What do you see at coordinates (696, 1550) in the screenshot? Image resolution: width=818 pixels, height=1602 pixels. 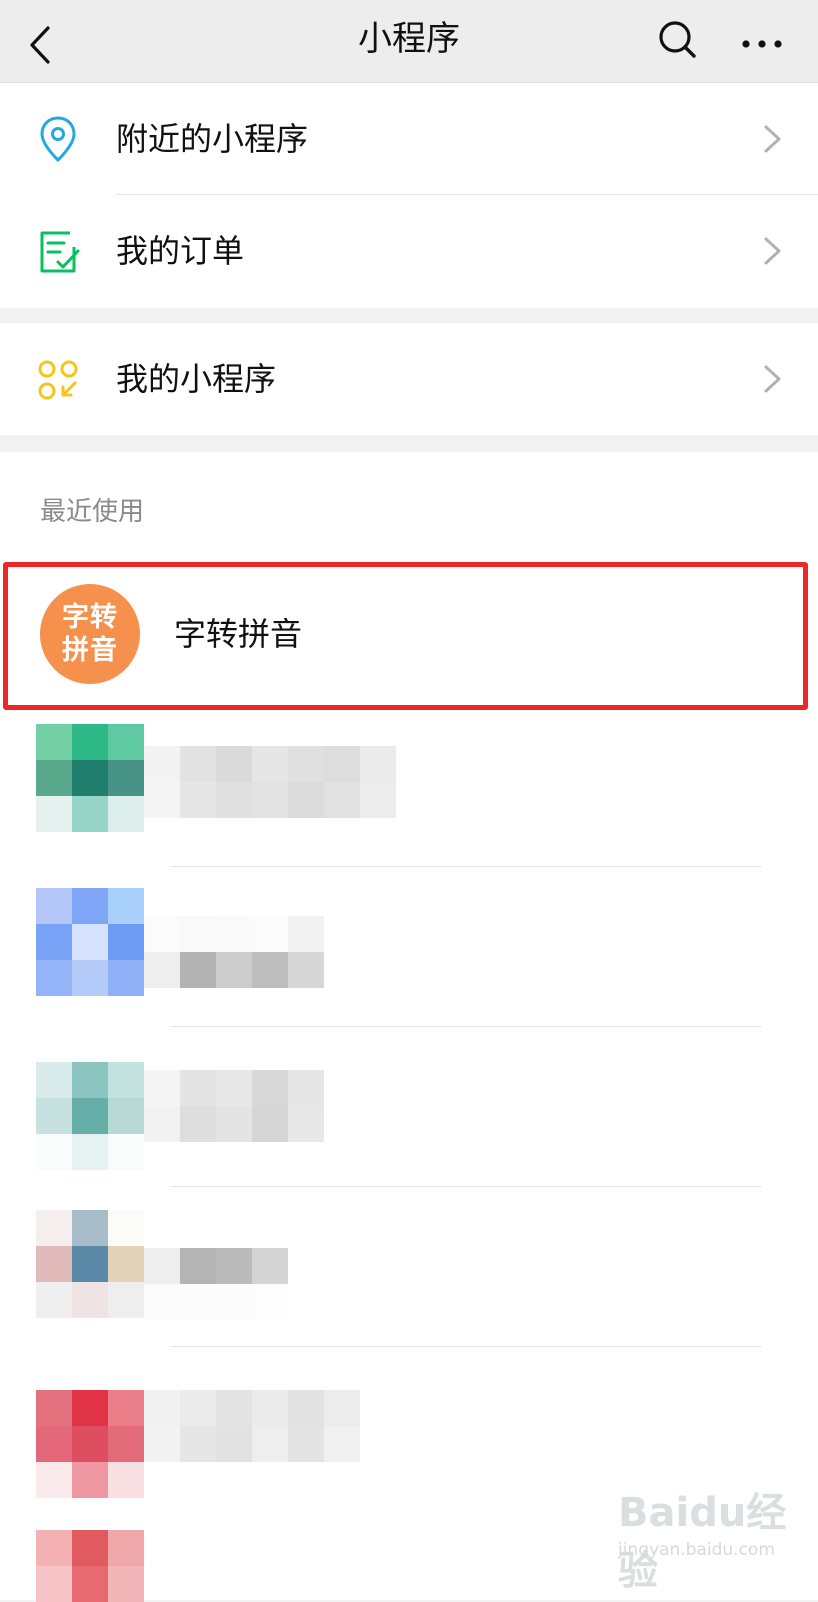 I see `watermark-url: jingyan.baidu.com` at bounding box center [696, 1550].